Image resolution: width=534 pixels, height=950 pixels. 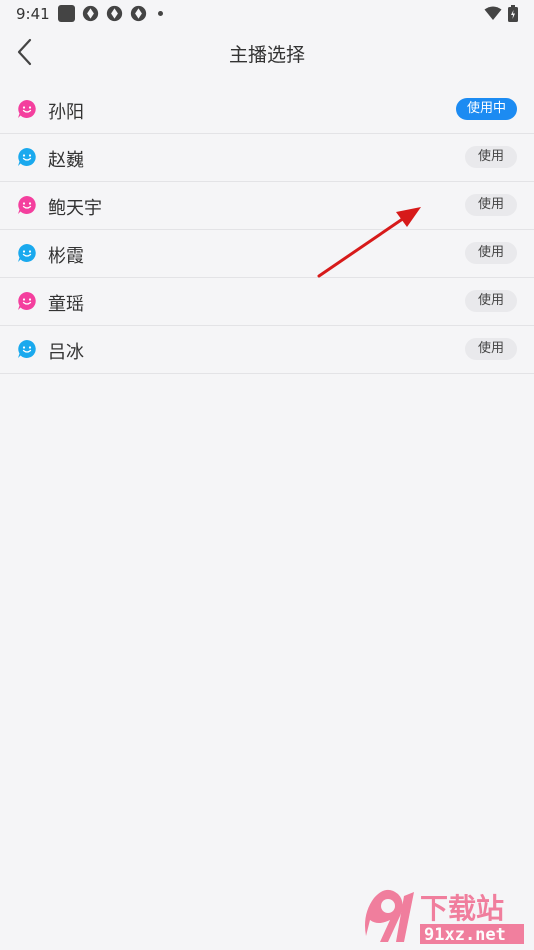 I want to click on list-item-anchor: 吕冰 使用, so click(x=267, y=350).